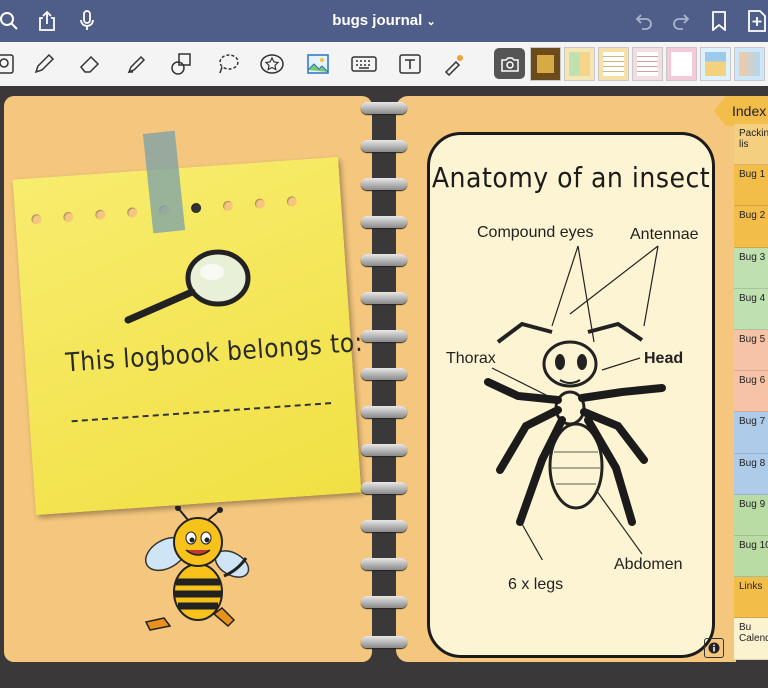  I want to click on section-tab: Bug 2, so click(751, 227).